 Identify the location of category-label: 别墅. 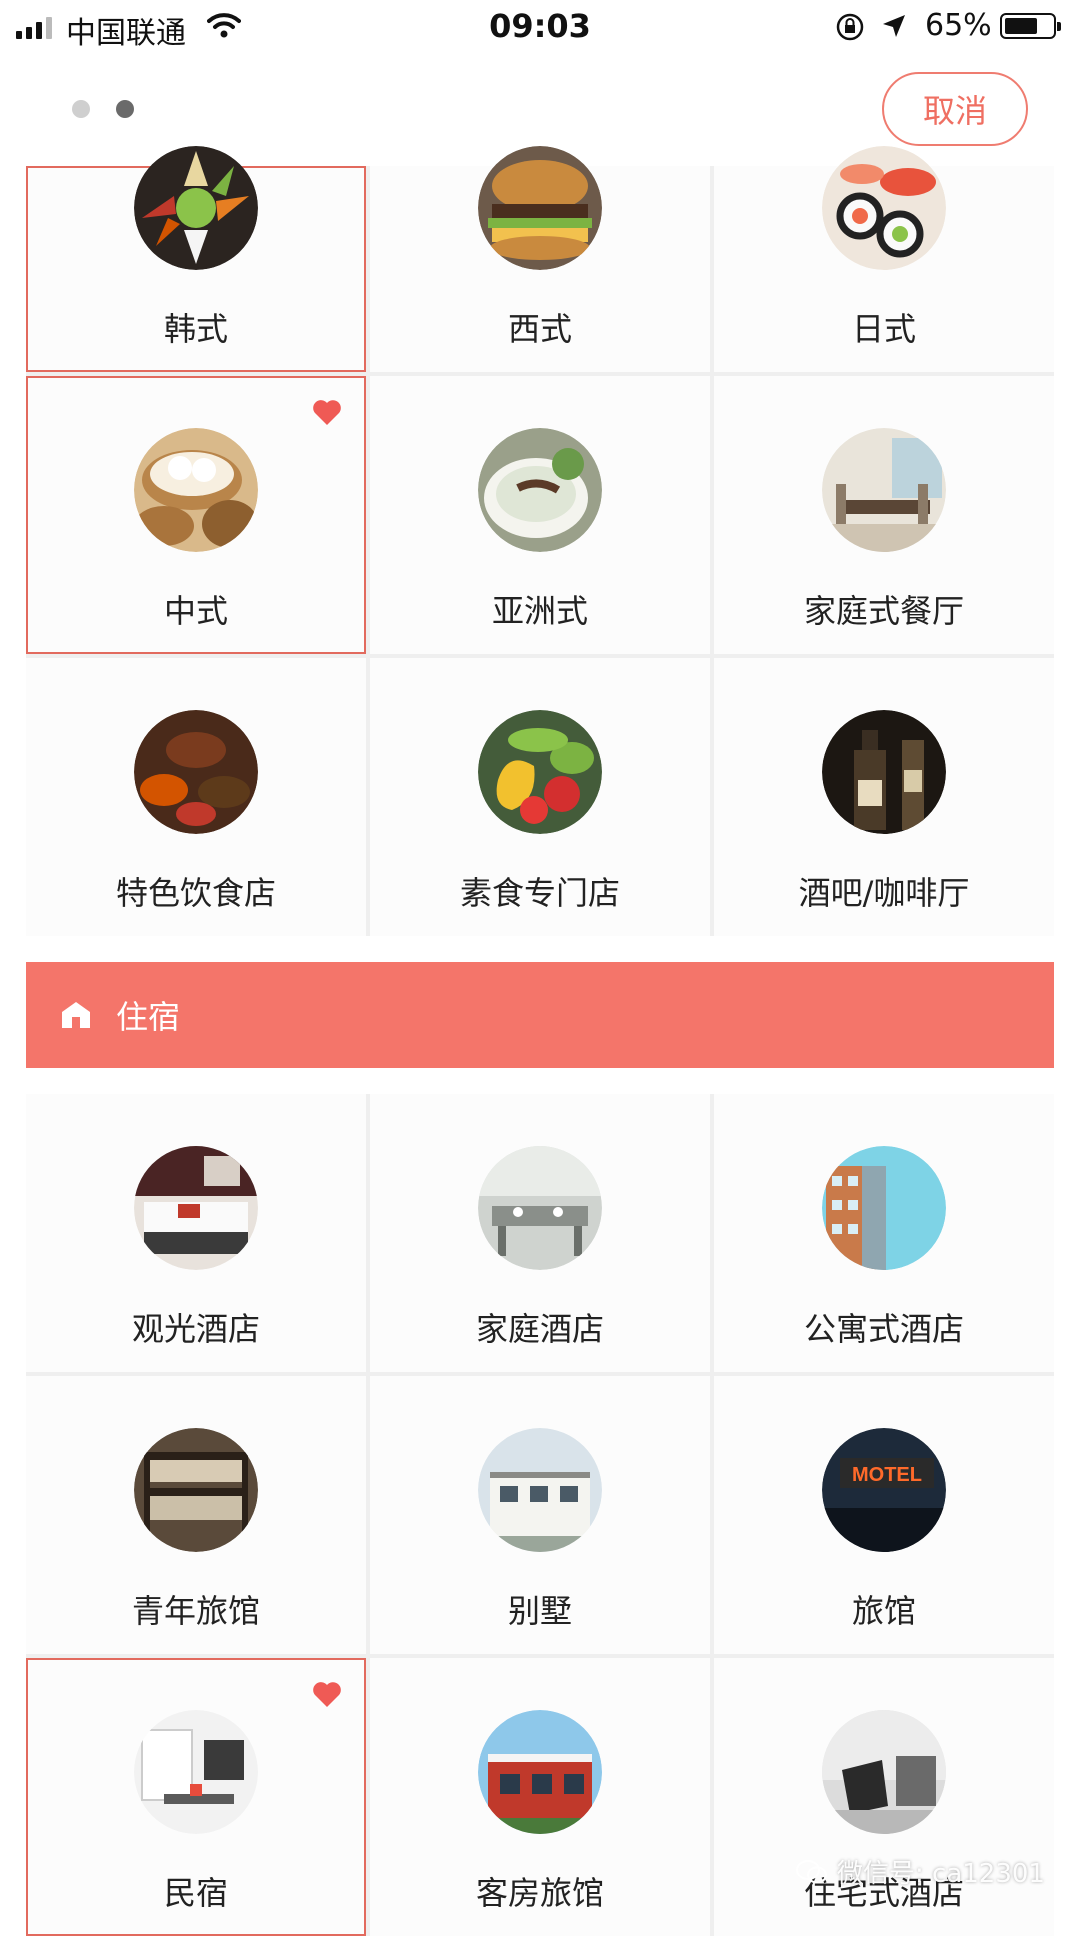
(539, 1611).